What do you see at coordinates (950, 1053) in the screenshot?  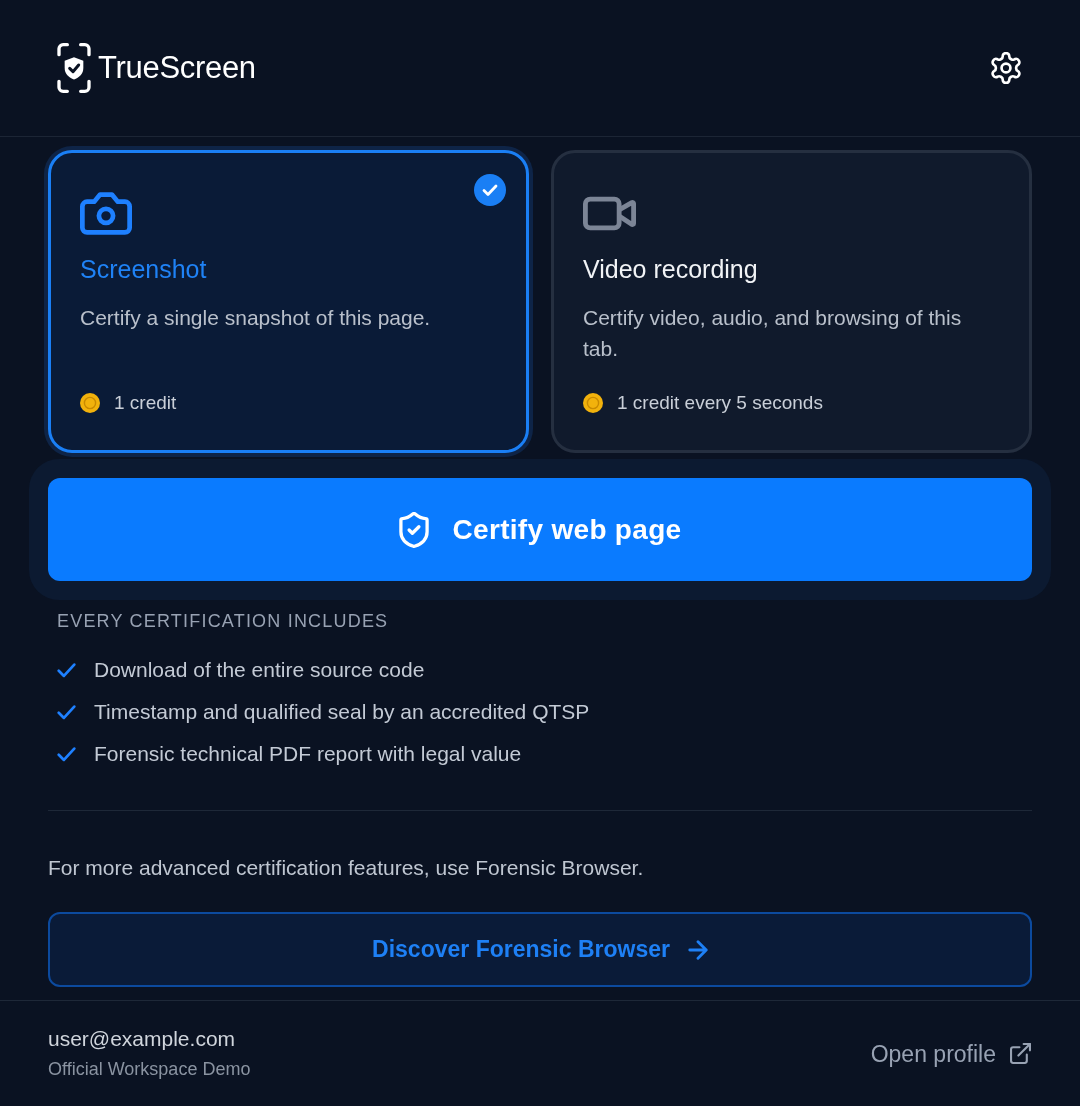 I see `open-profile-link: Open profile` at bounding box center [950, 1053].